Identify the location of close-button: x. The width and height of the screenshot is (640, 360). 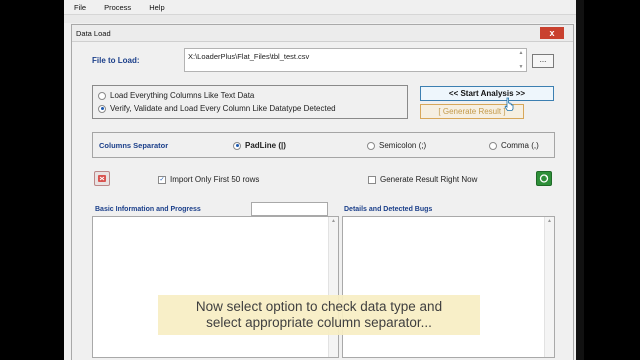
(552, 33).